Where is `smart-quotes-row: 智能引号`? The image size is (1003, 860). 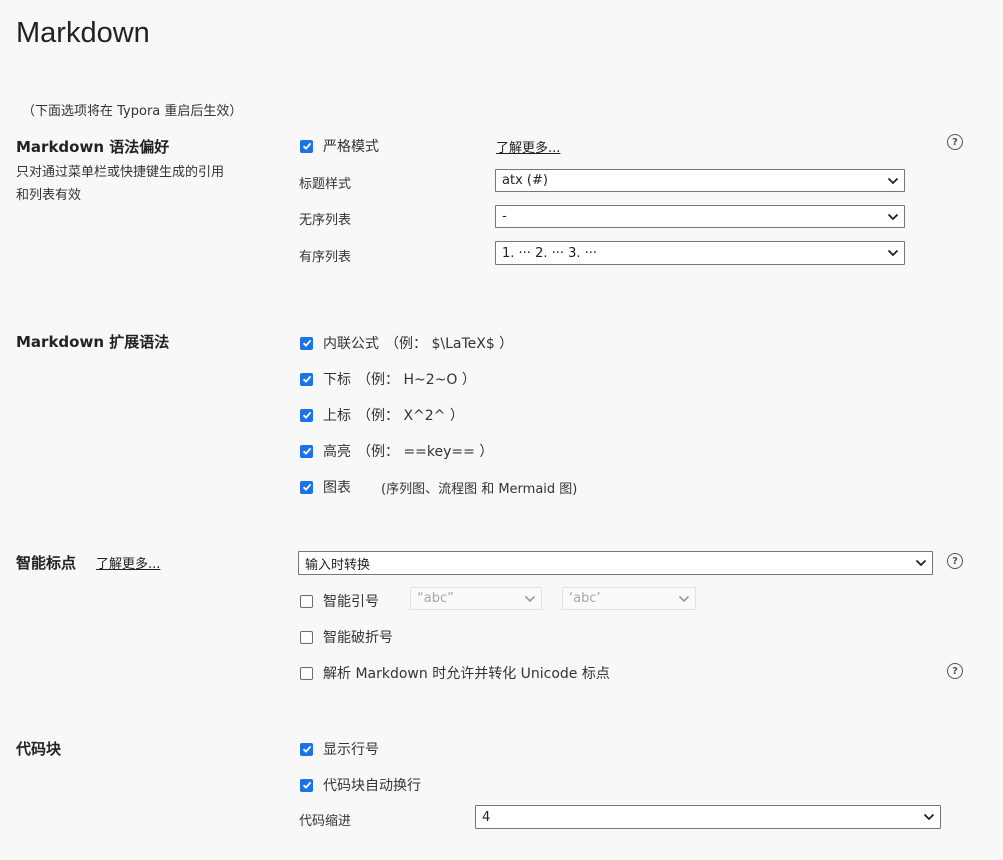 smart-quotes-row: 智能引号 is located at coordinates (339, 601).